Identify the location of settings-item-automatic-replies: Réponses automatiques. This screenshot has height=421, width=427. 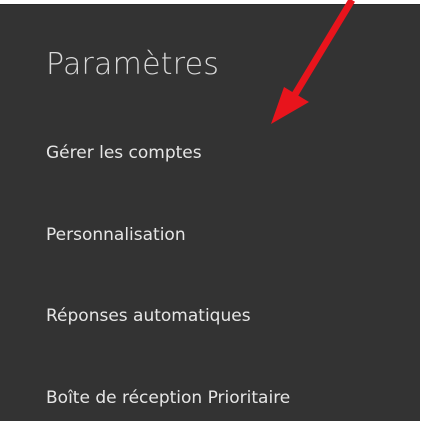
(210, 316).